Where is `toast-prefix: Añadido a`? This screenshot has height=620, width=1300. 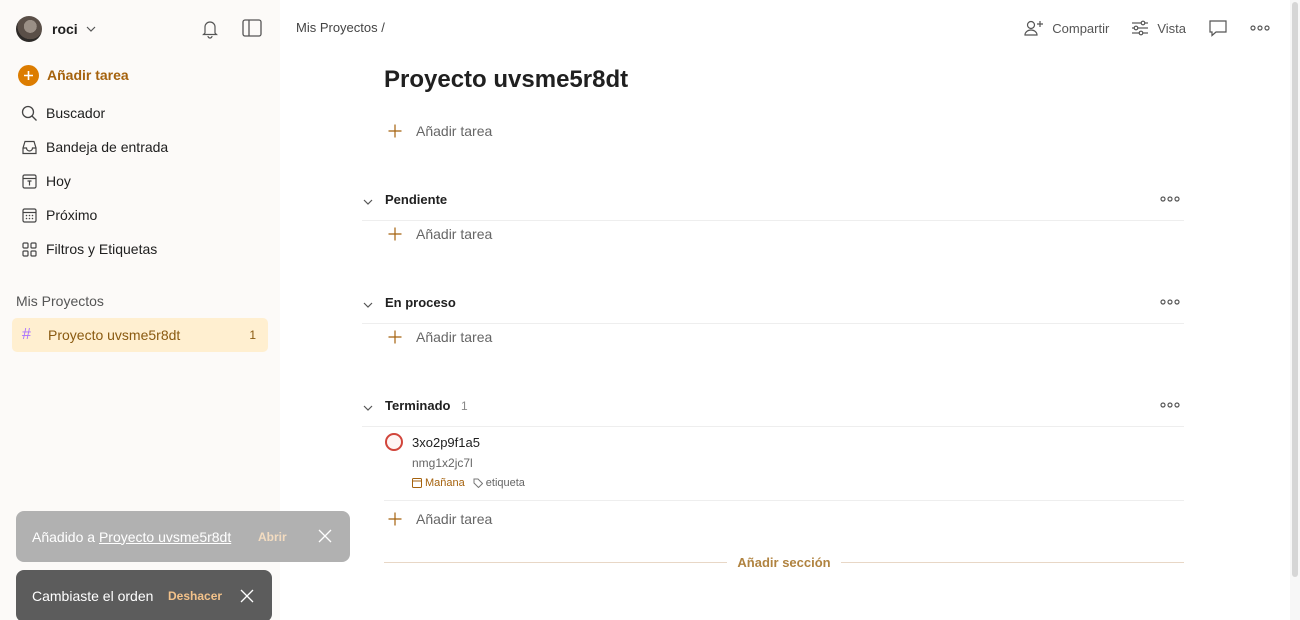 toast-prefix: Añadido a is located at coordinates (64, 536).